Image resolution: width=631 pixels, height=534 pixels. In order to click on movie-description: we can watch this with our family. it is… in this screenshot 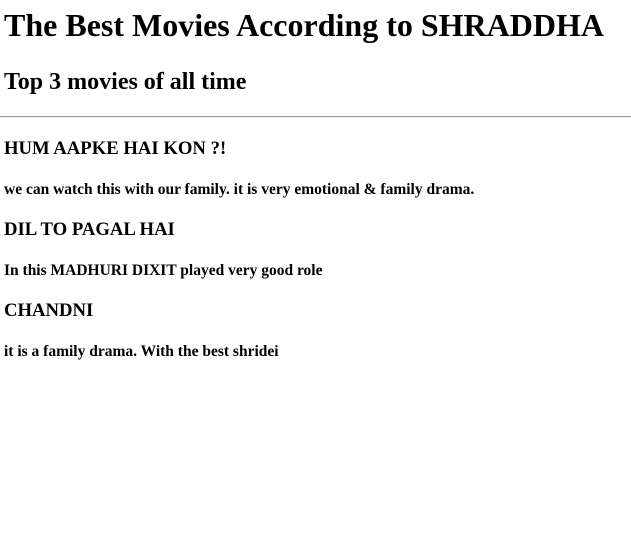, I will do `click(239, 189)`.